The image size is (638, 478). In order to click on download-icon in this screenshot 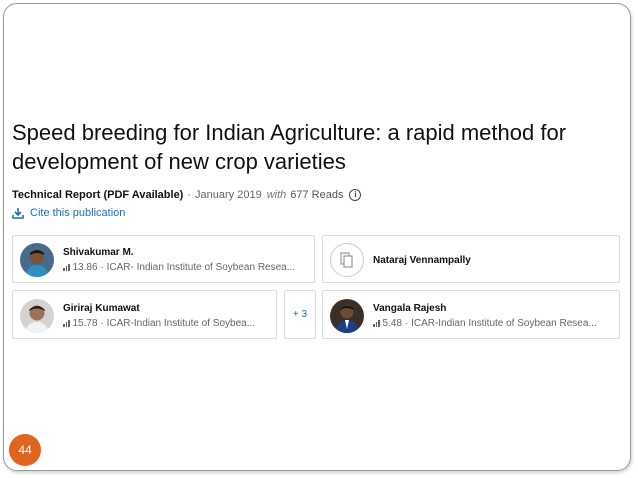, I will do `click(18, 213)`.